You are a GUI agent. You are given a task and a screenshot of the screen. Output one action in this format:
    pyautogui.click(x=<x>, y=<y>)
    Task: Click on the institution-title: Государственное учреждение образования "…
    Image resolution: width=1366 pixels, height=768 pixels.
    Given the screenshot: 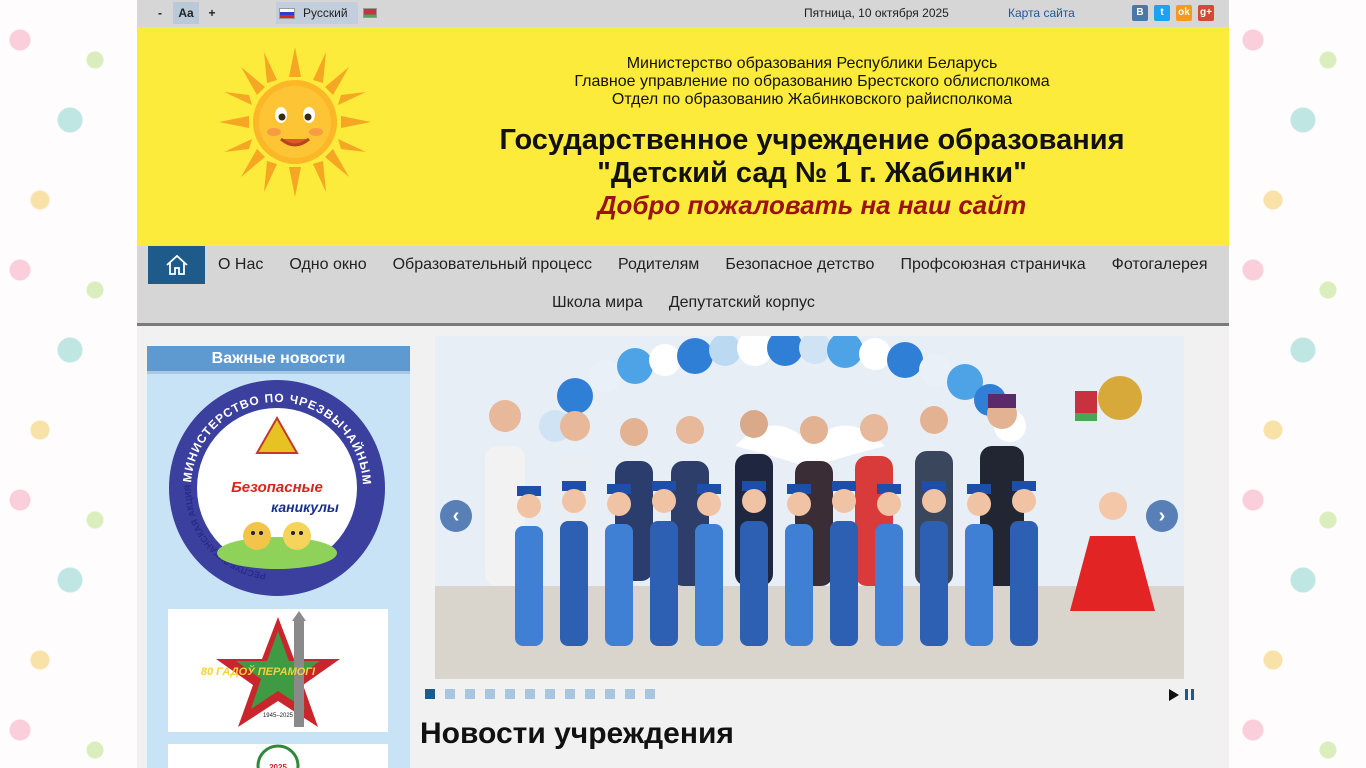 What is the action you would take?
    pyautogui.click(x=812, y=157)
    